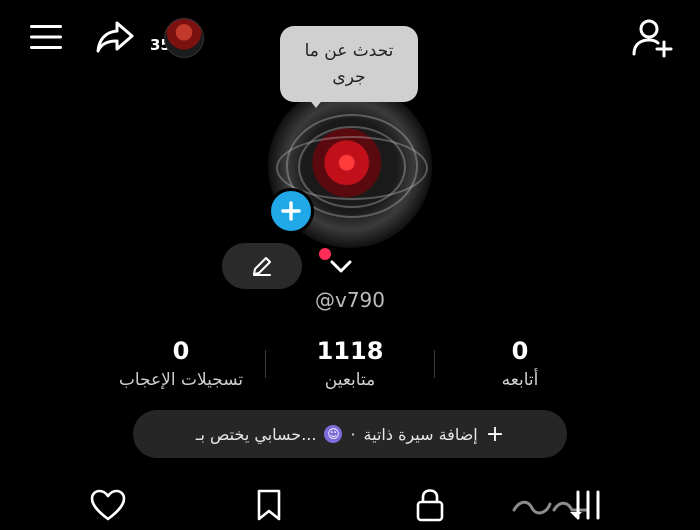  What do you see at coordinates (181, 380) in the screenshot?
I see `likes-label: تسجيلات الإعجاب` at bounding box center [181, 380].